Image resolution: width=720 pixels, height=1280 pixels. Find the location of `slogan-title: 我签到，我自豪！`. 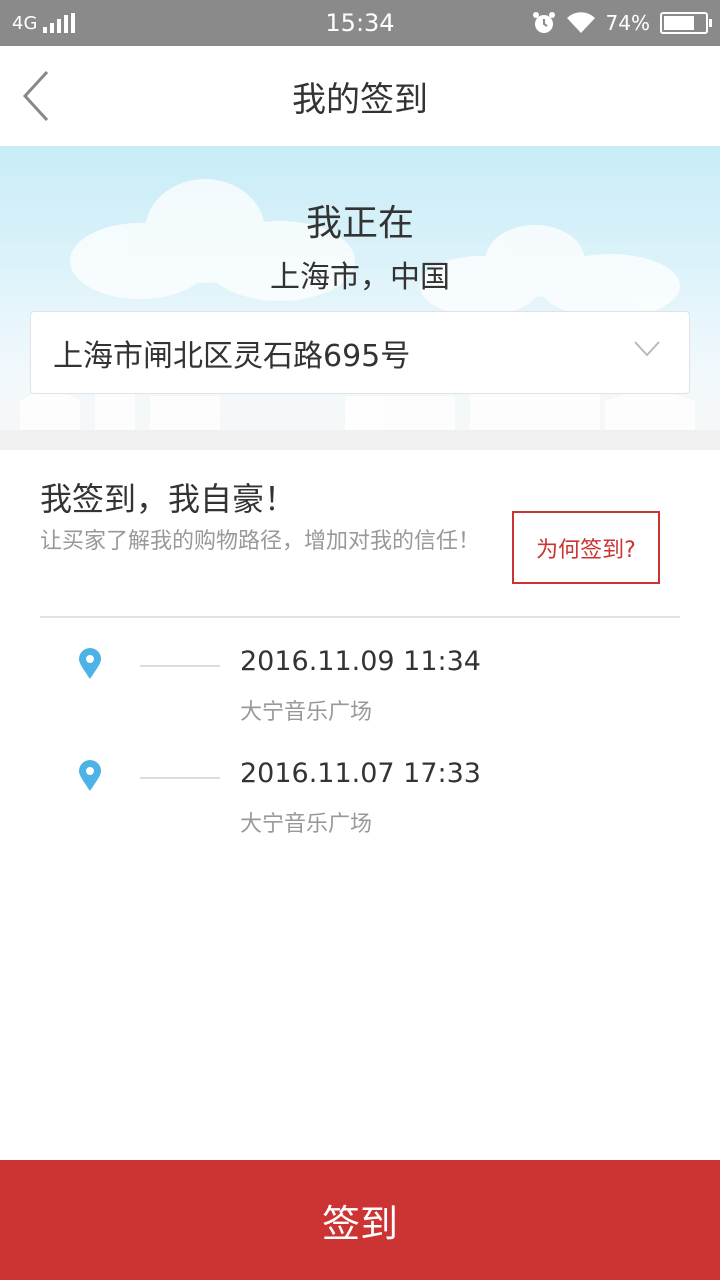

slogan-title: 我签到，我自豪！ is located at coordinates (168, 499).